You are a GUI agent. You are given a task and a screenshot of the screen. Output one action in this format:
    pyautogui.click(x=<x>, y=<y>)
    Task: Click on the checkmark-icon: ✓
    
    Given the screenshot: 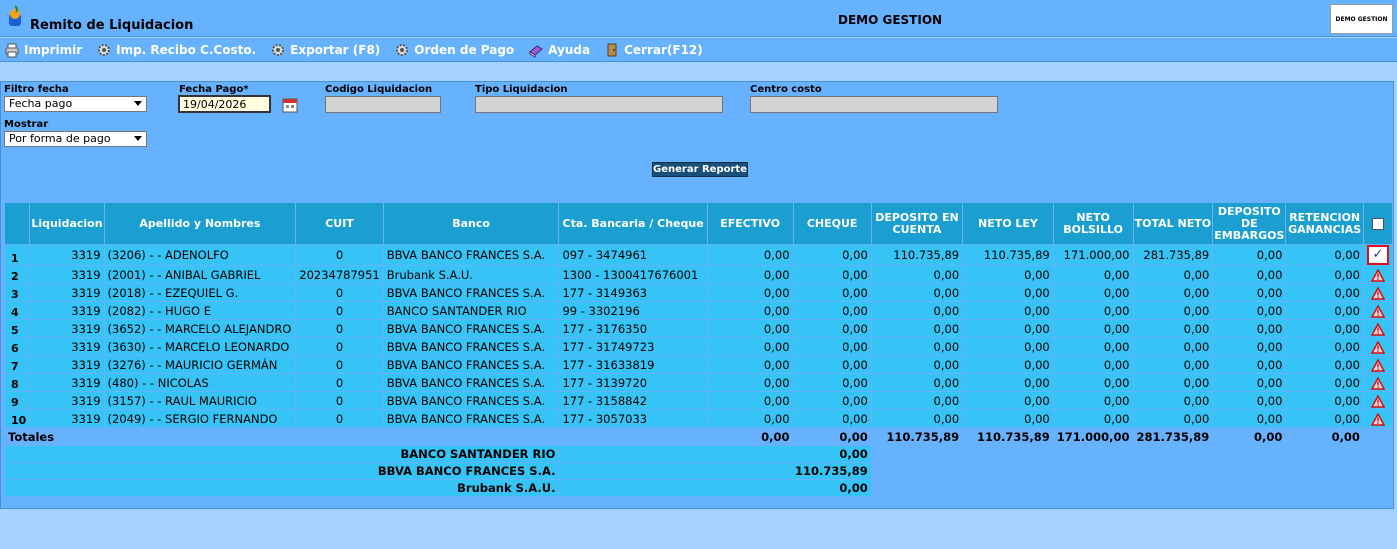 What is the action you would take?
    pyautogui.click(x=1377, y=255)
    